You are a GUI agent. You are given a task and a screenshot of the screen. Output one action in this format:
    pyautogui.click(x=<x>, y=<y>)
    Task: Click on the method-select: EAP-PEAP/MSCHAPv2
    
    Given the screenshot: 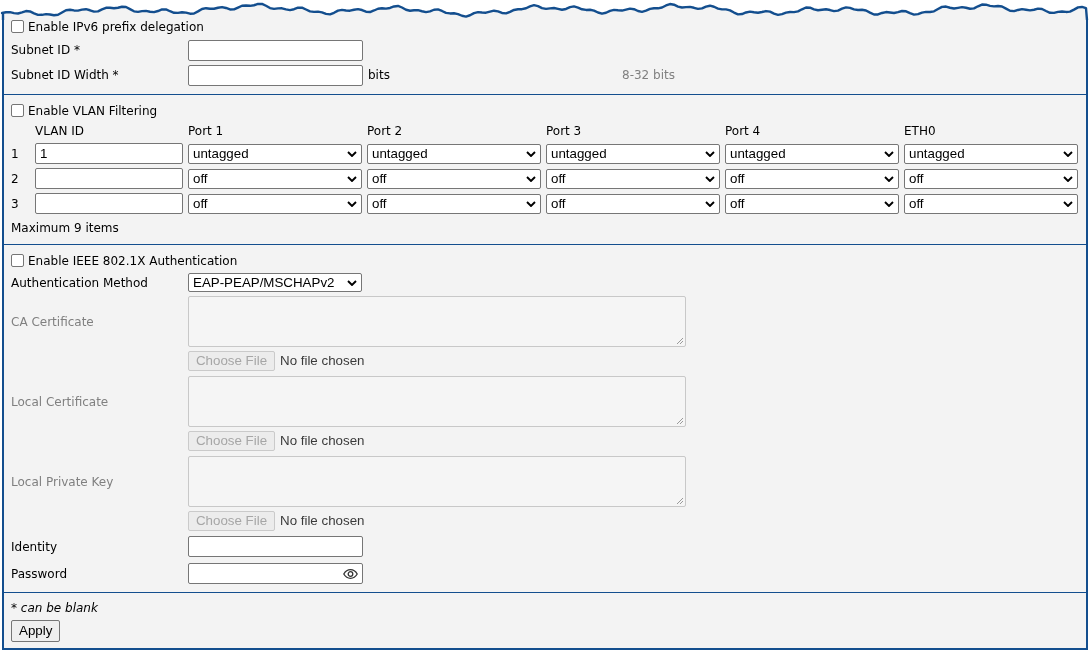 What is the action you would take?
    pyautogui.click(x=275, y=282)
    